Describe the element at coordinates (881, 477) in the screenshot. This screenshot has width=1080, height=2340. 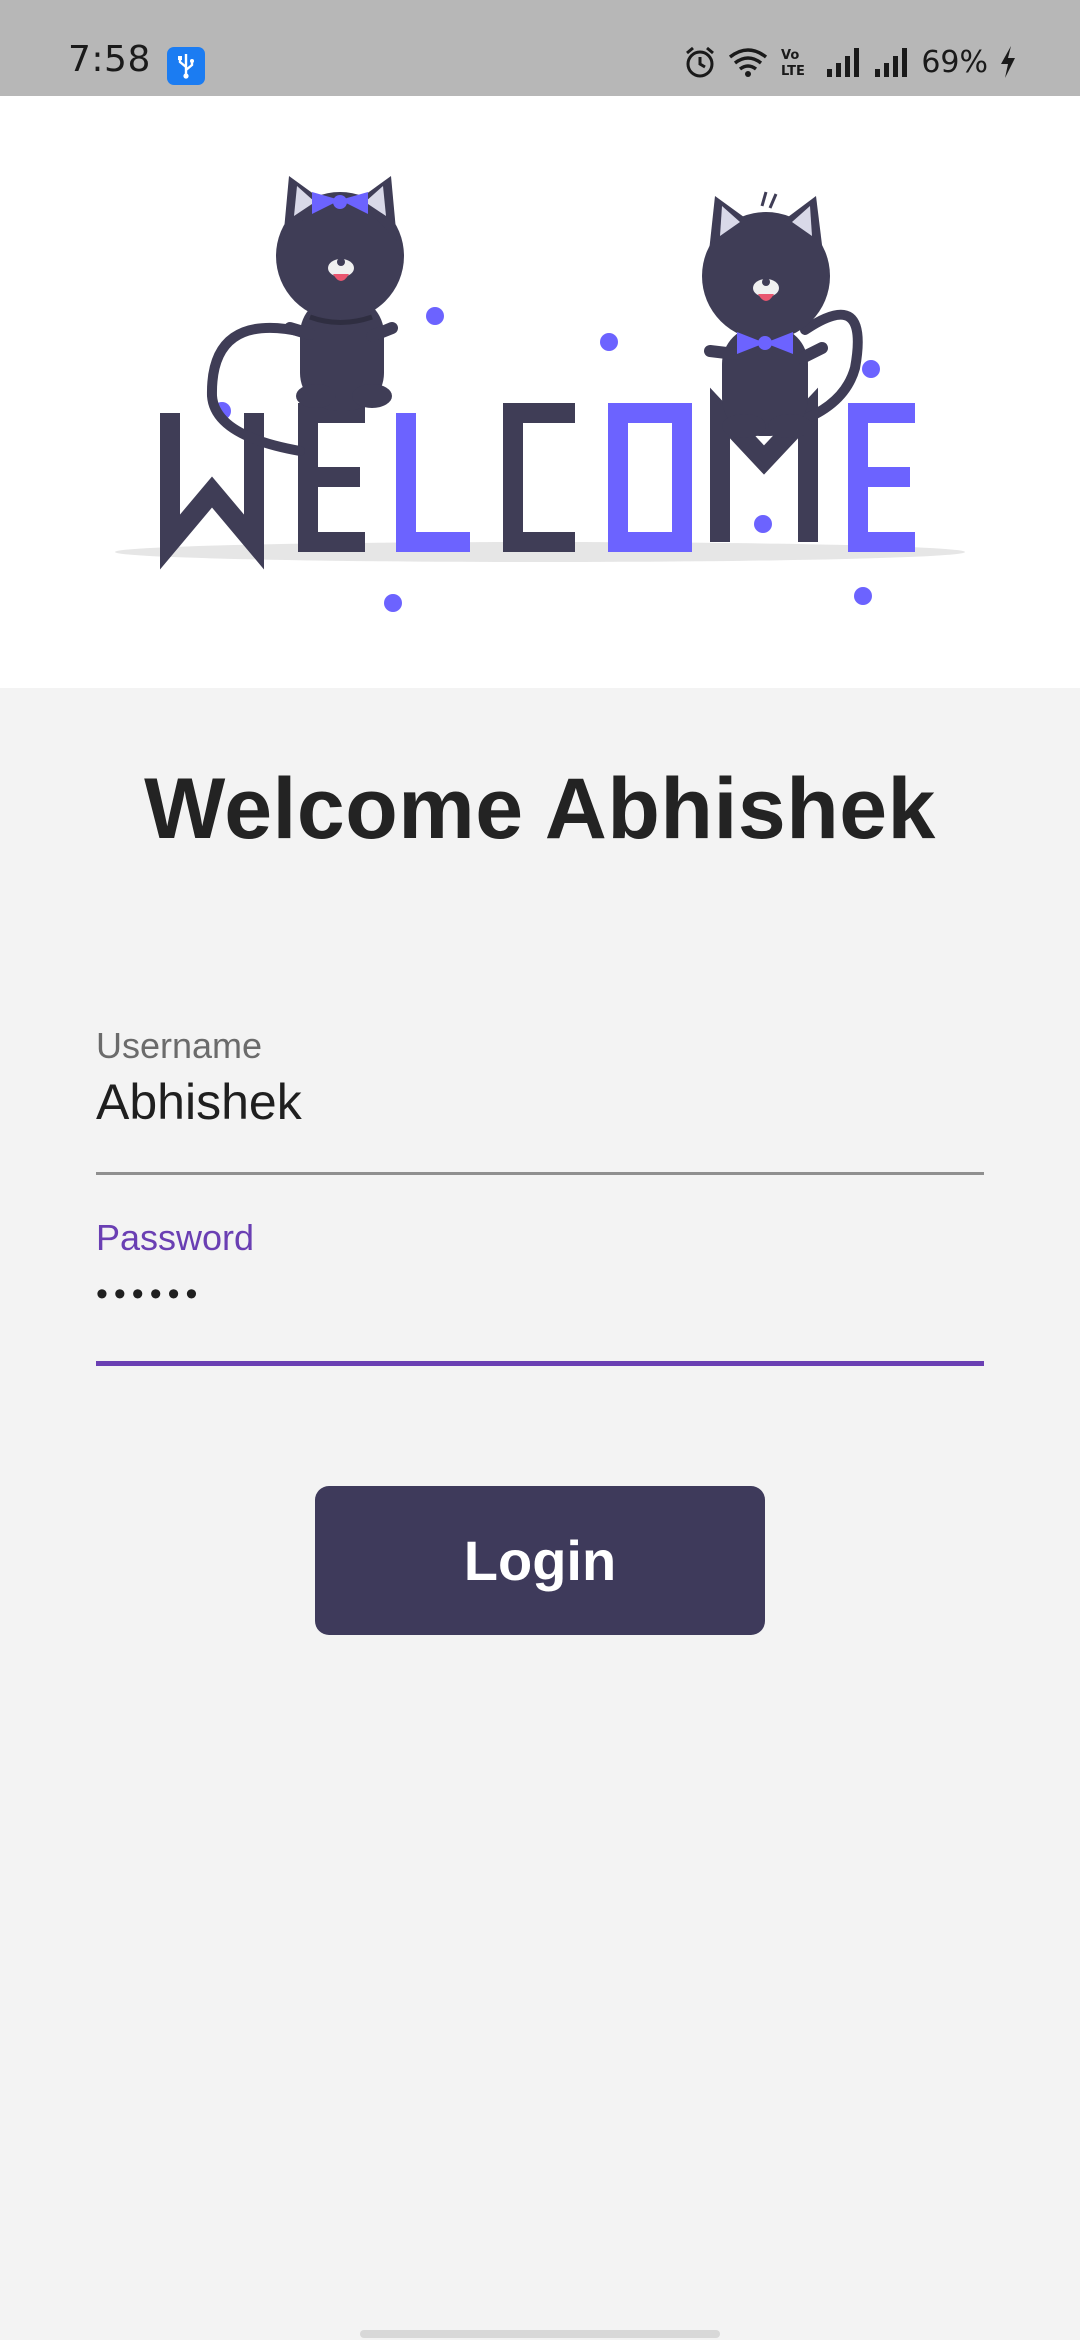
I see `letter-e2` at that location.